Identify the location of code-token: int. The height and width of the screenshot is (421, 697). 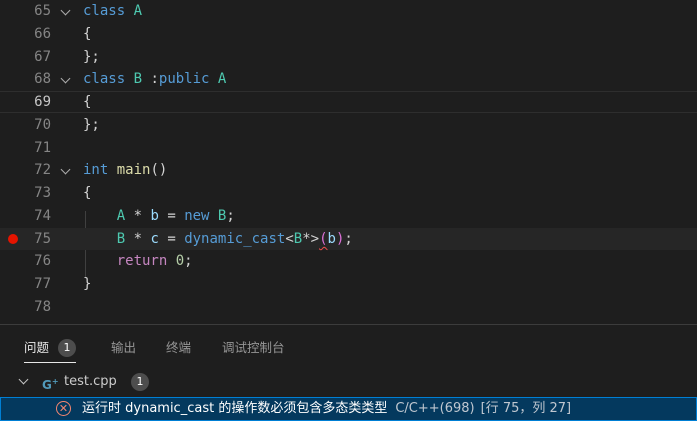
(96, 170).